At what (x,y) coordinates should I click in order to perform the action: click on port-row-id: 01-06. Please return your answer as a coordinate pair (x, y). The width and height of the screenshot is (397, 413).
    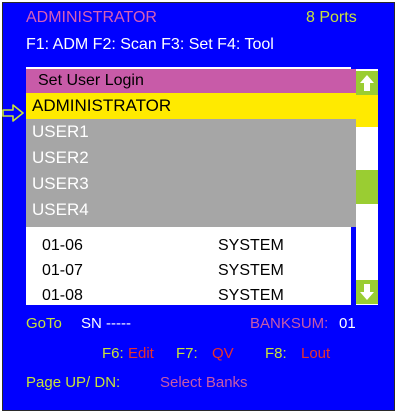
    Looking at the image, I should click on (62, 246).